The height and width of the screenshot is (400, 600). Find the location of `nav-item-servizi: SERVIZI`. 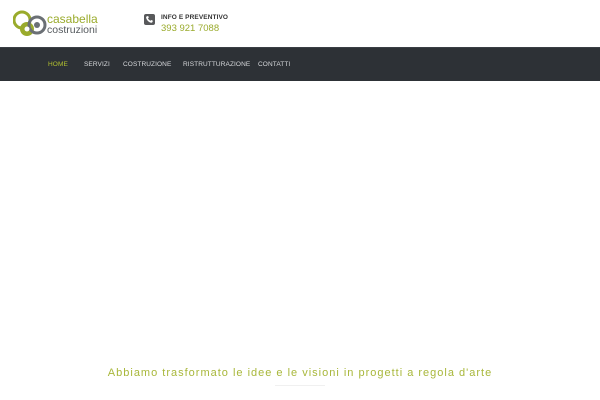

nav-item-servizi: SERVIZI is located at coordinates (97, 64).